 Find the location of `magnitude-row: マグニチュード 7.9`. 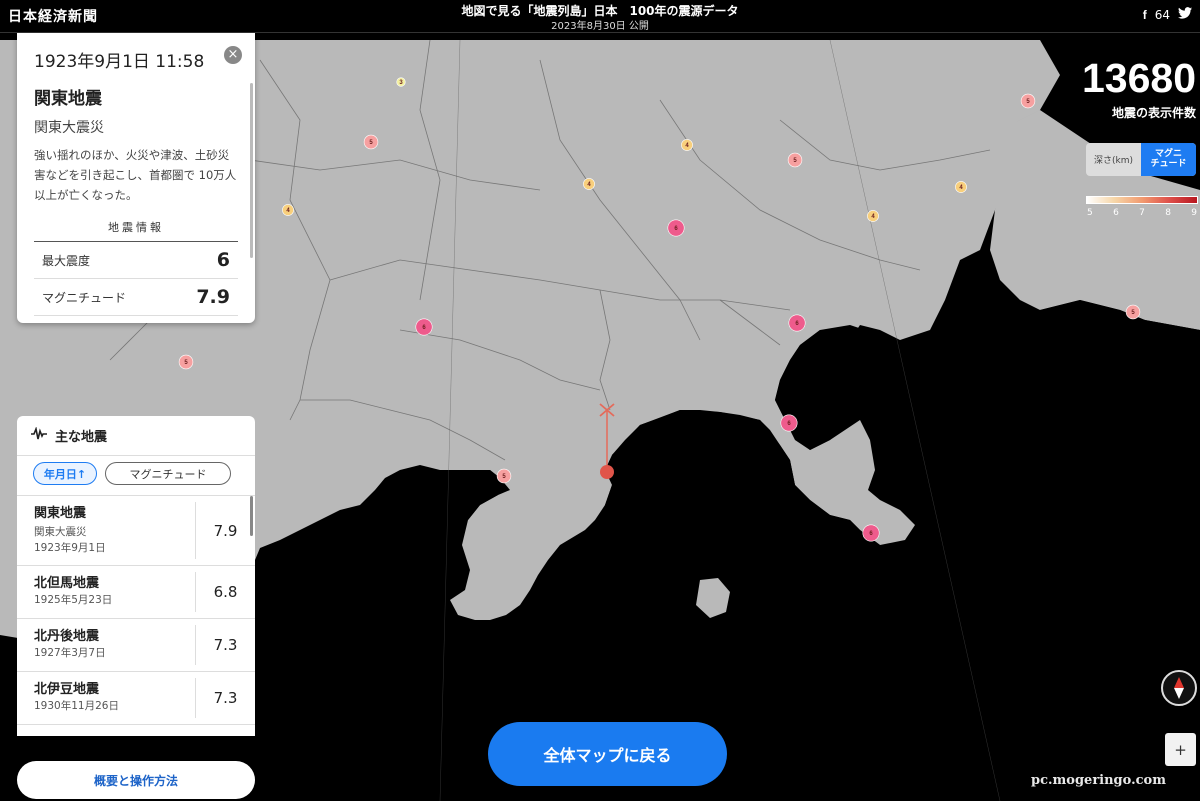

magnitude-row: マグニチュード 7.9 is located at coordinates (136, 298).